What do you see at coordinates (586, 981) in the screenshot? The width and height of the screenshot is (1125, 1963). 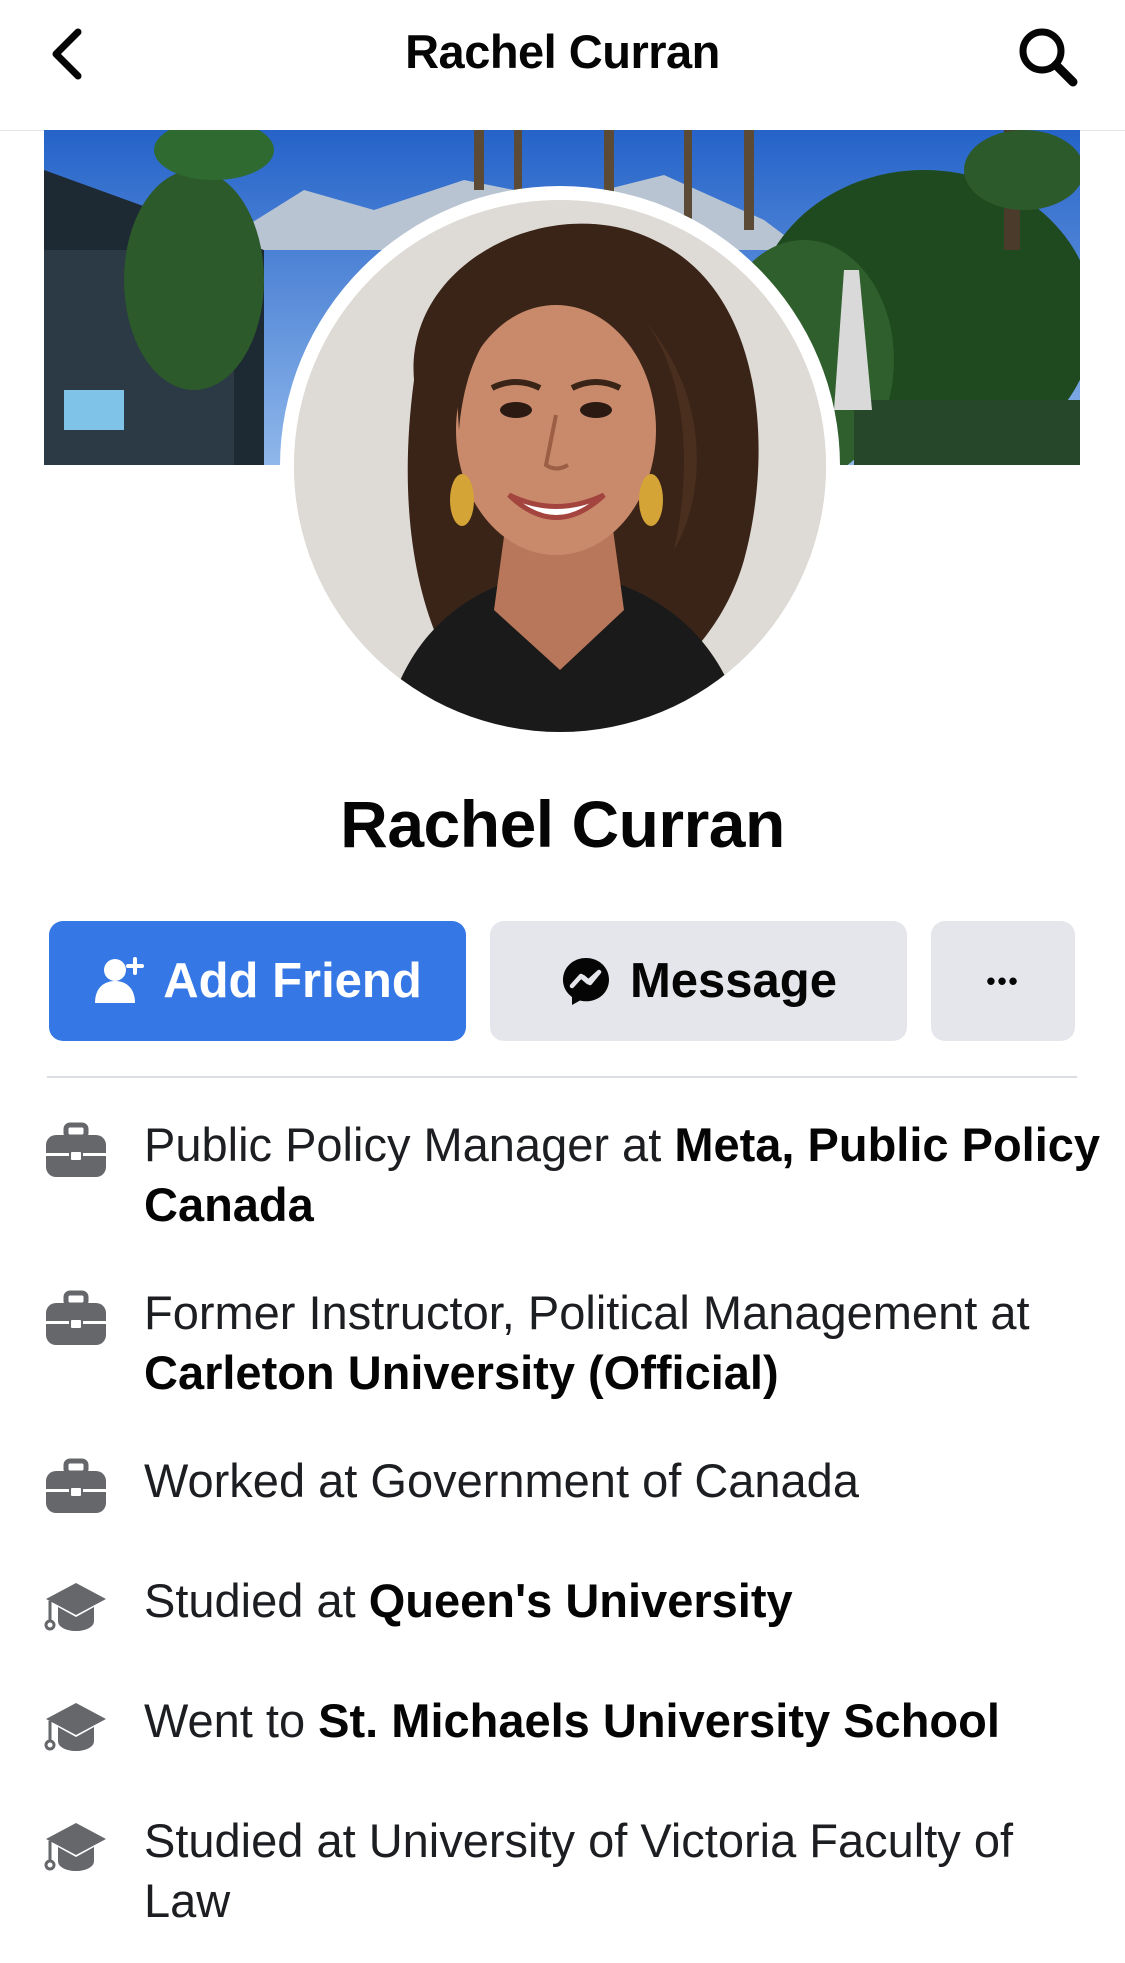 I see `messenger-icon` at bounding box center [586, 981].